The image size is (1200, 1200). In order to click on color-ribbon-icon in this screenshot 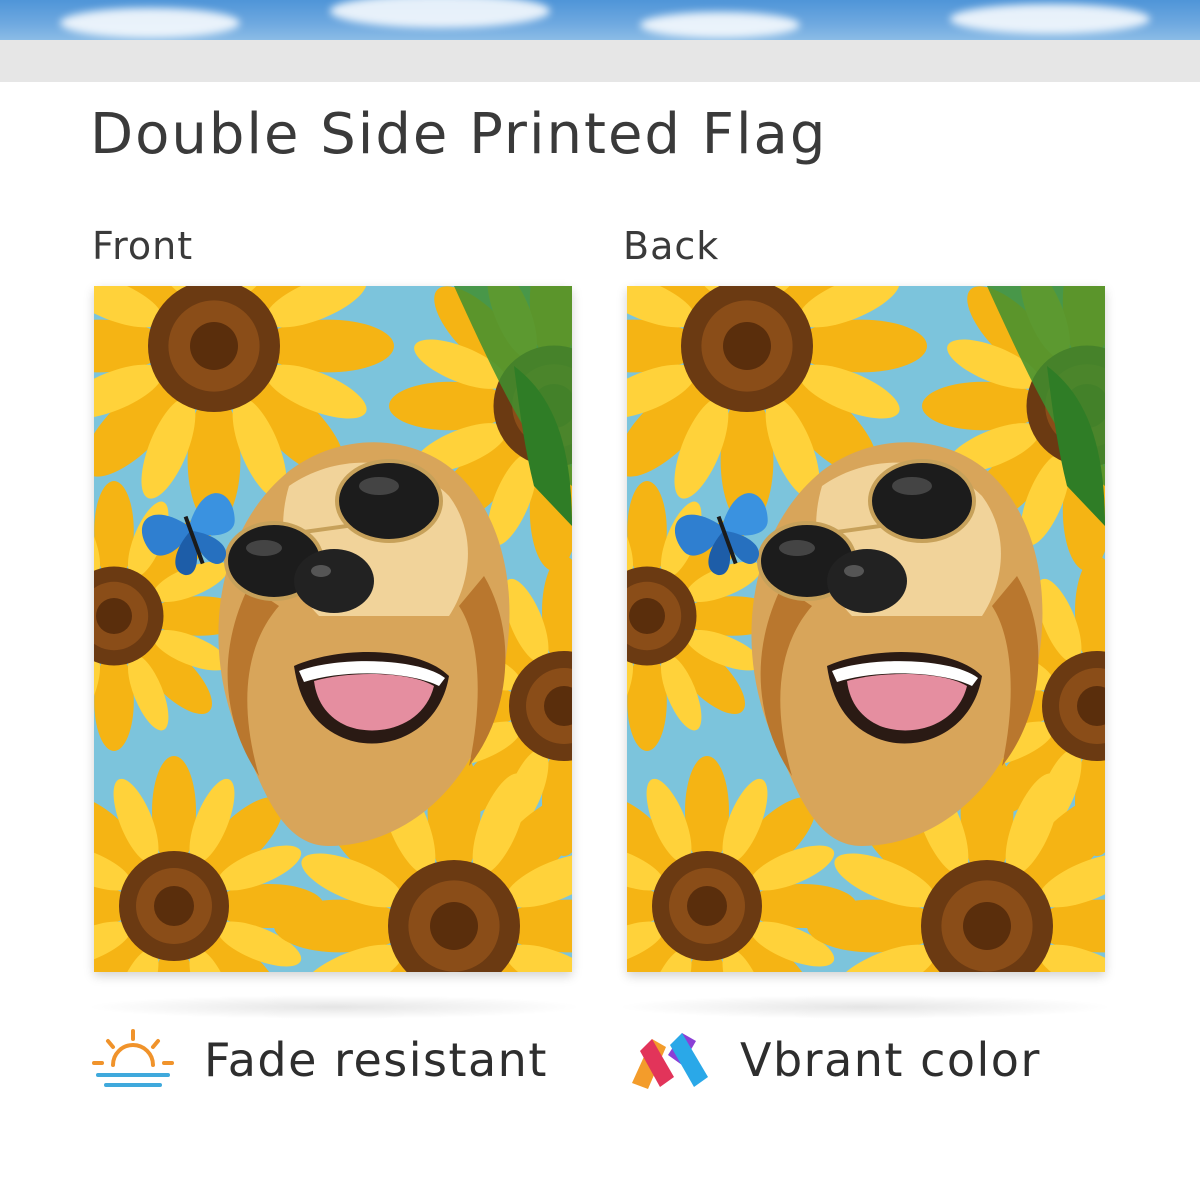, I will do `click(670, 1061)`.